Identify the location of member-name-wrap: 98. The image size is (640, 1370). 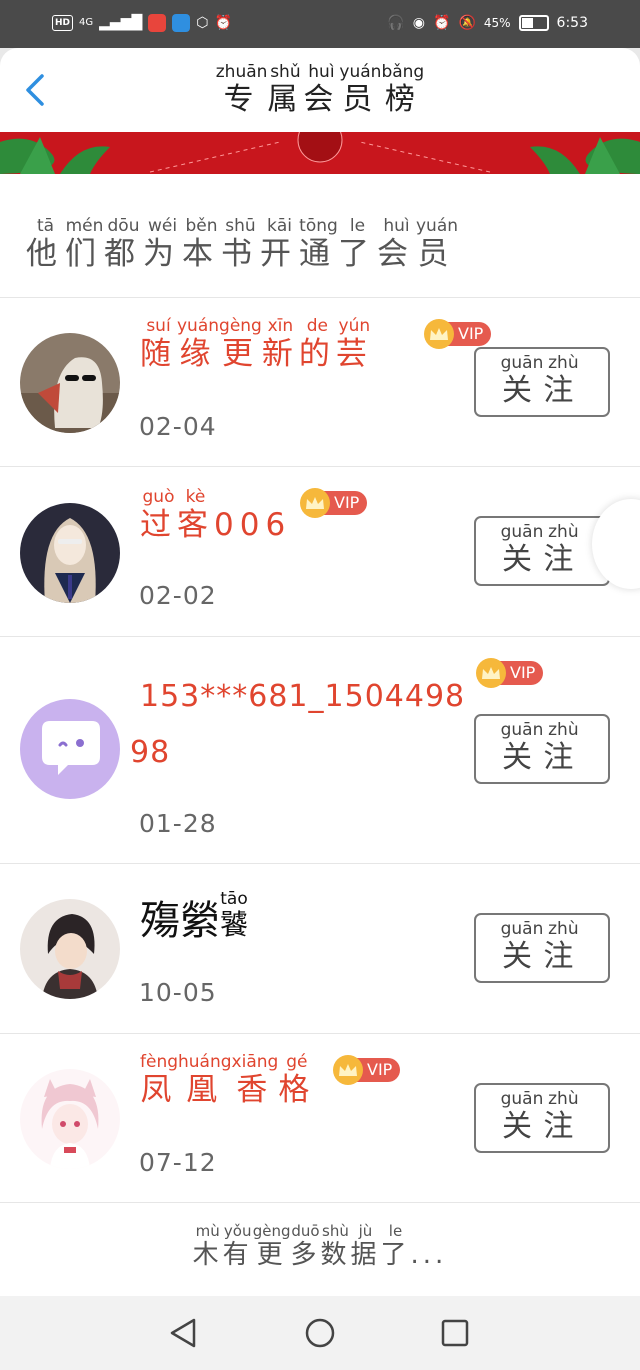
(150, 752).